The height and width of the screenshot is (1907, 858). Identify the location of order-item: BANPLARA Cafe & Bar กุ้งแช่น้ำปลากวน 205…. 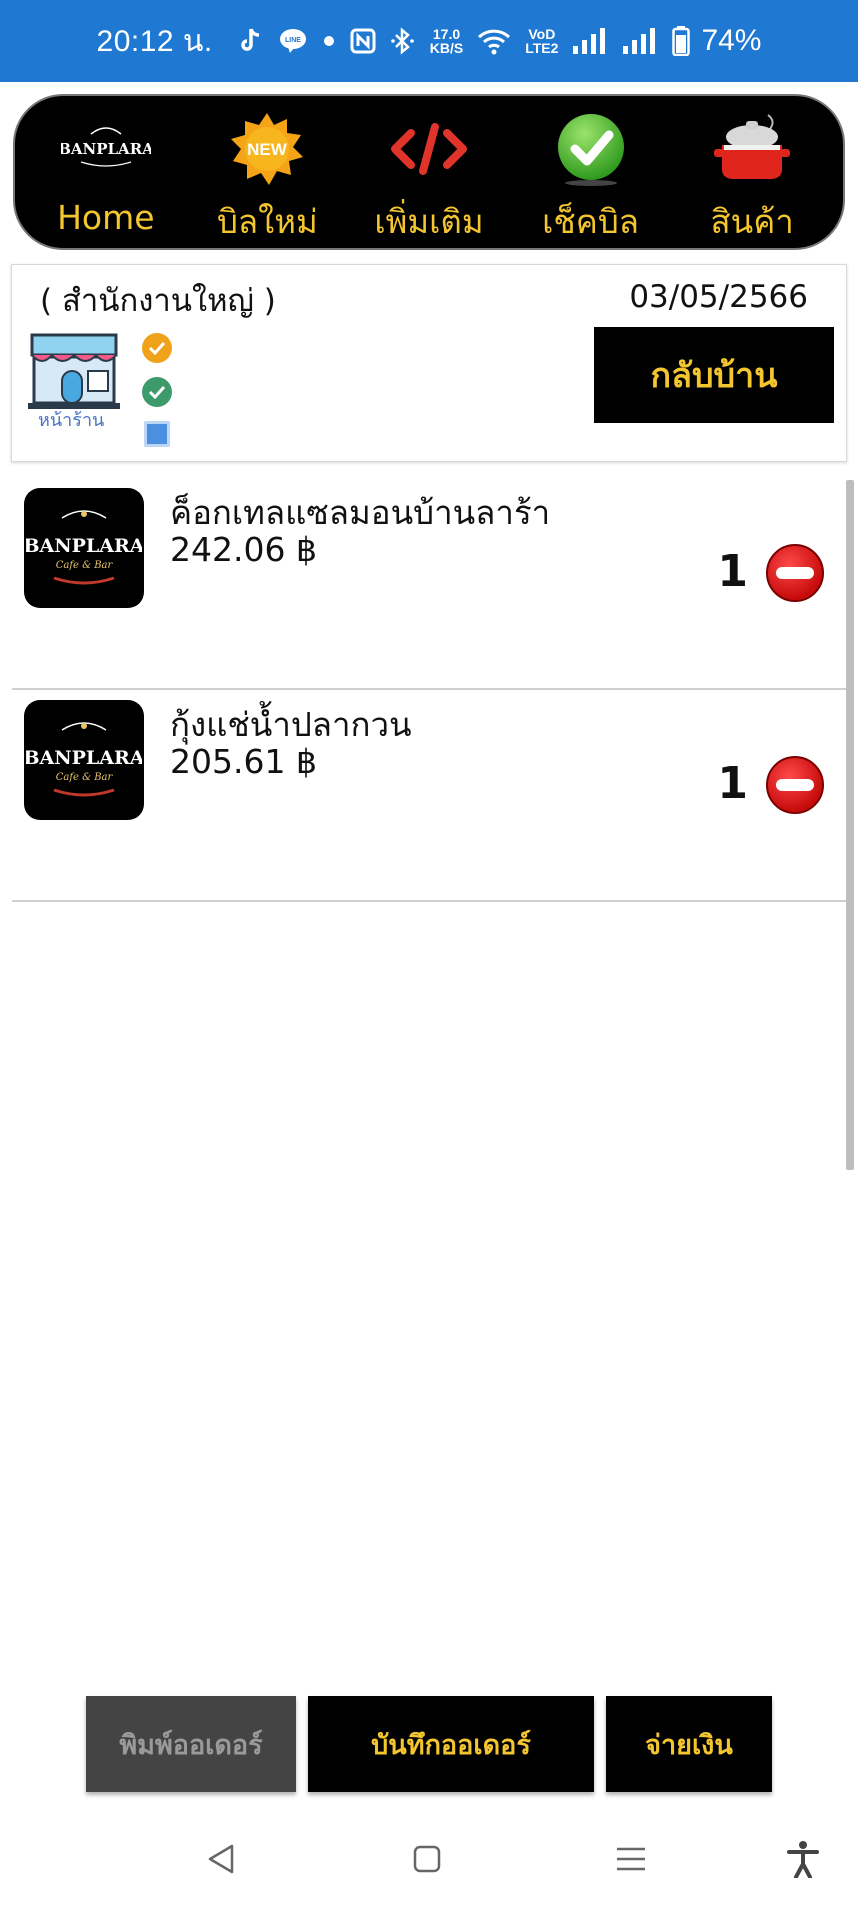
(429, 796).